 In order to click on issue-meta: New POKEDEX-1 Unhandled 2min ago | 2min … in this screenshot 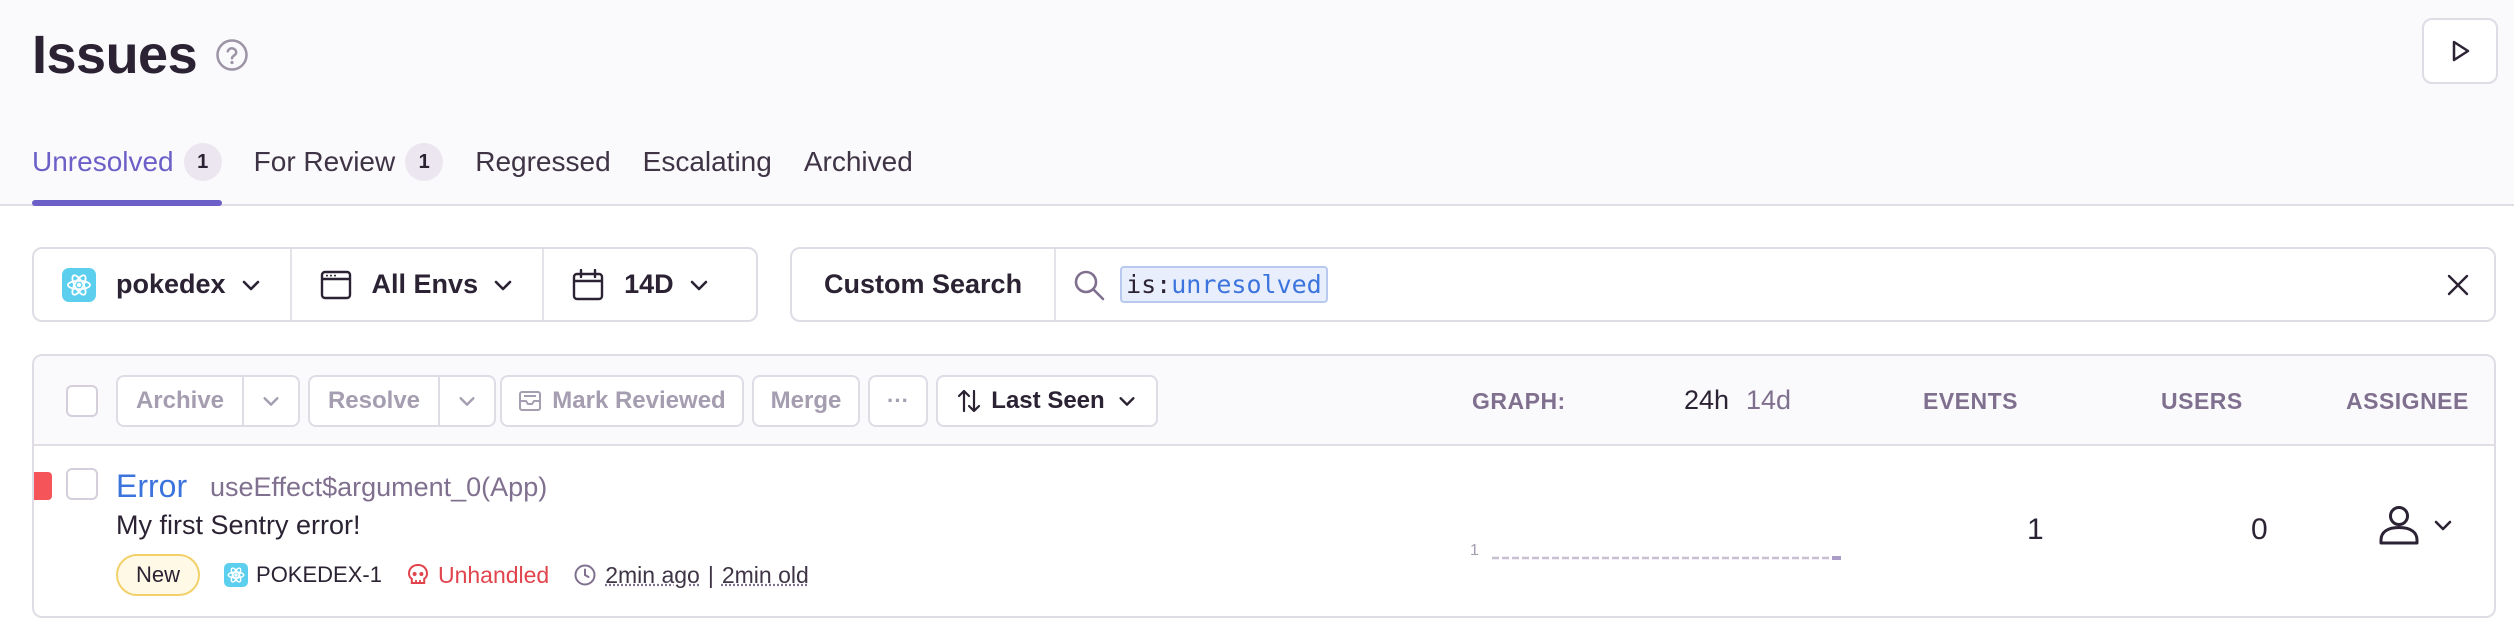, I will do `click(462, 575)`.